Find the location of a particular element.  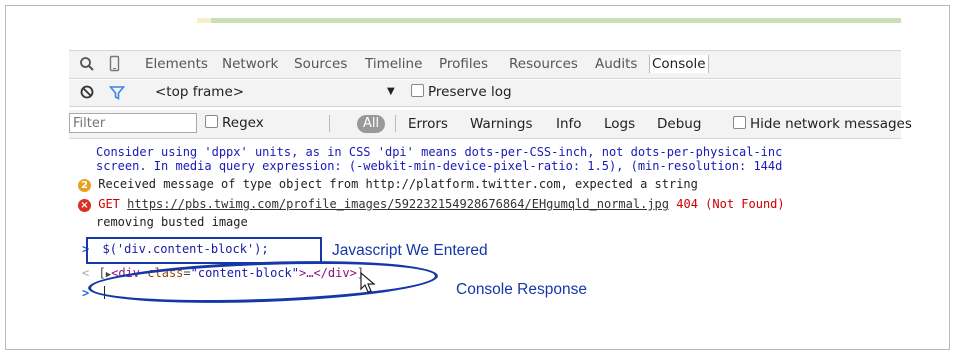

device-icon is located at coordinates (115, 66).